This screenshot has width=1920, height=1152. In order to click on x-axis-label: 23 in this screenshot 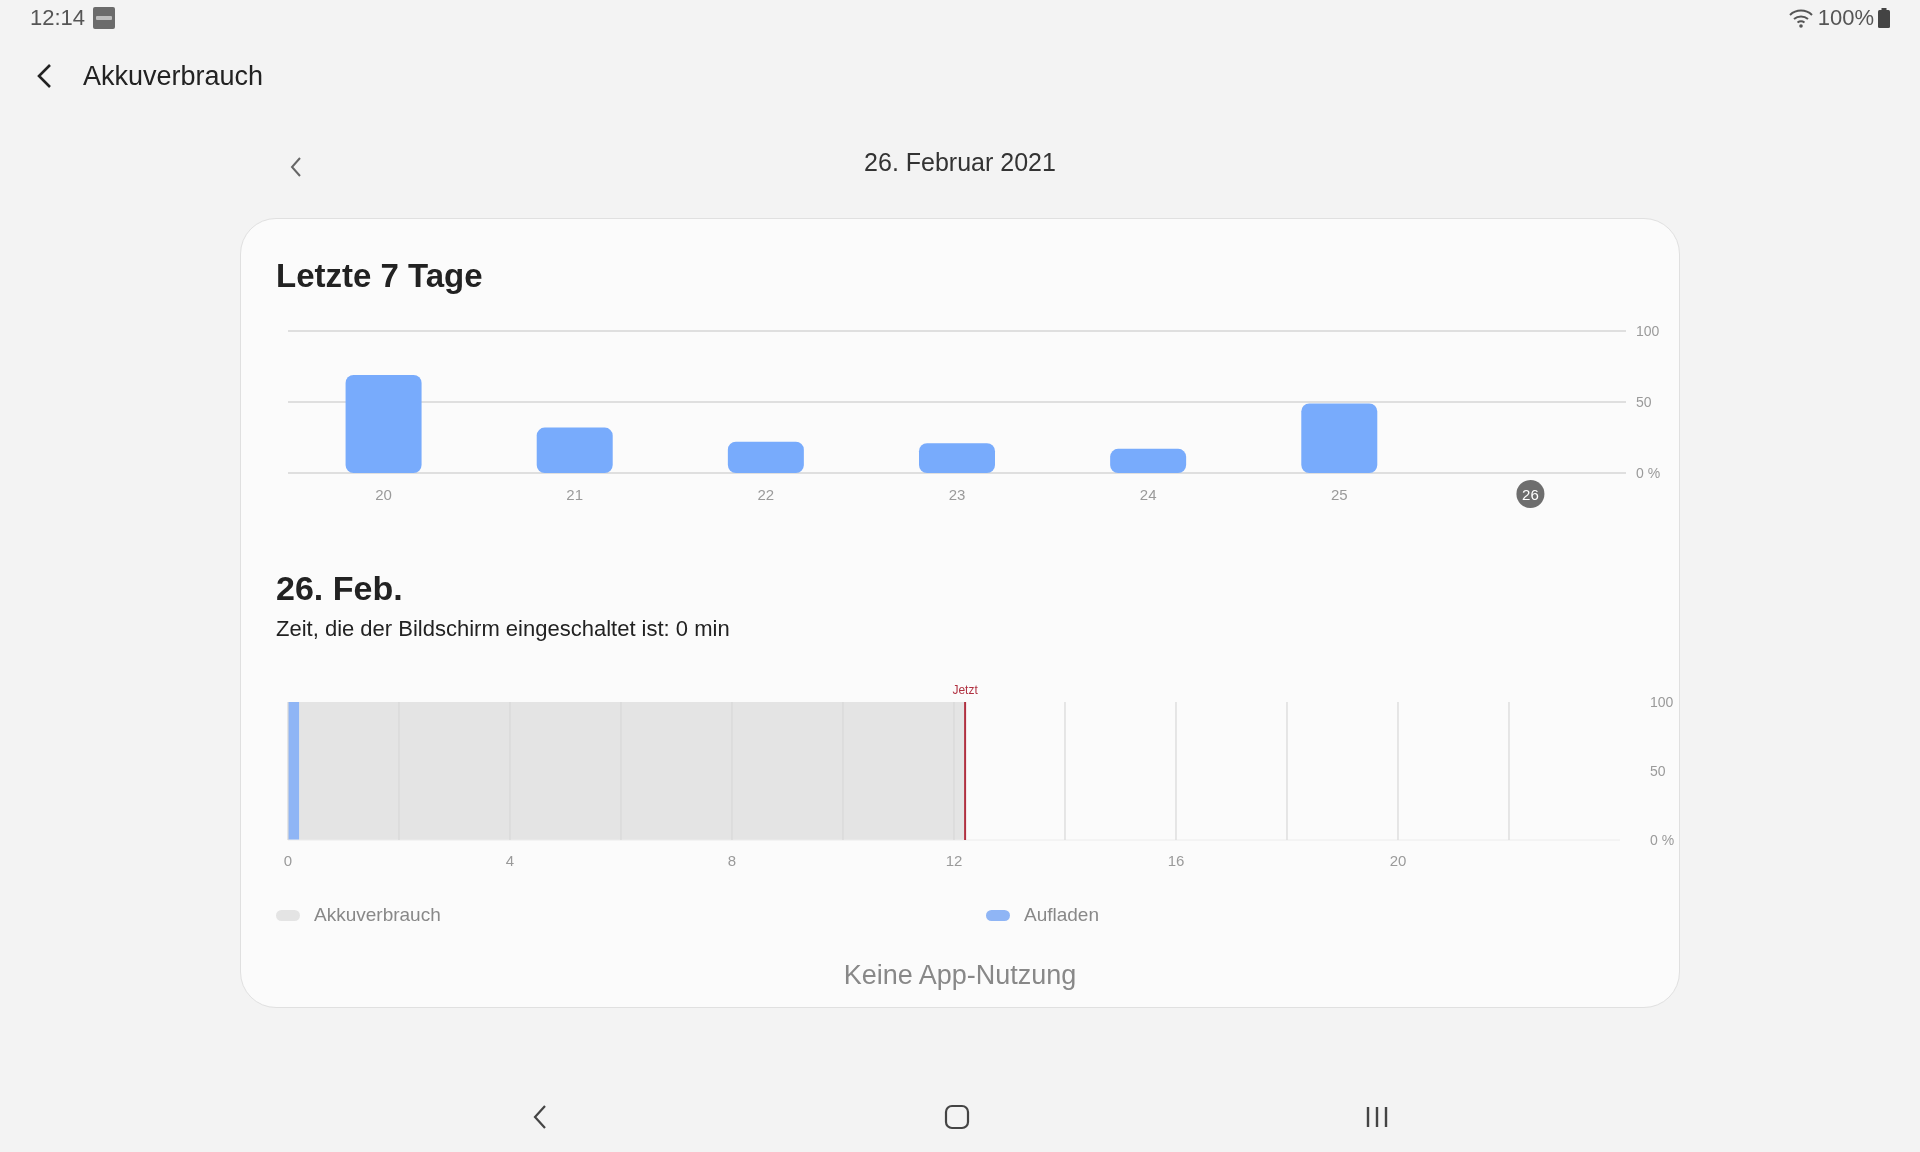, I will do `click(957, 494)`.